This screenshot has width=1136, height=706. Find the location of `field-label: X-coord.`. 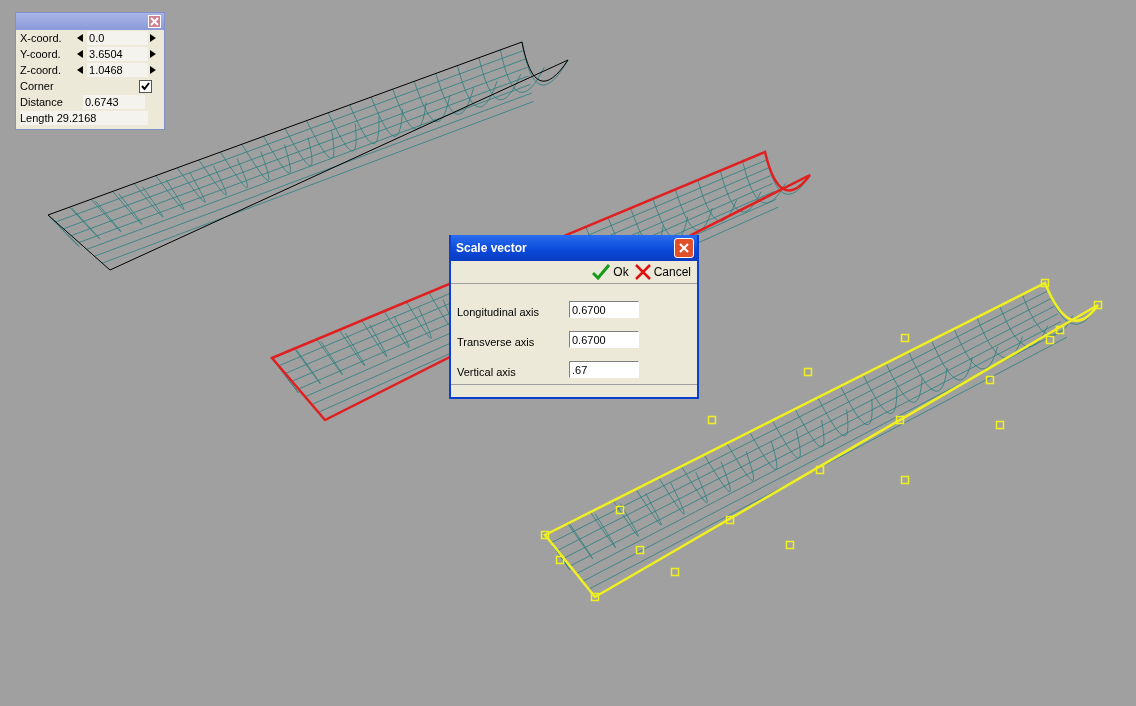

field-label: X-coord. is located at coordinates (41, 38).